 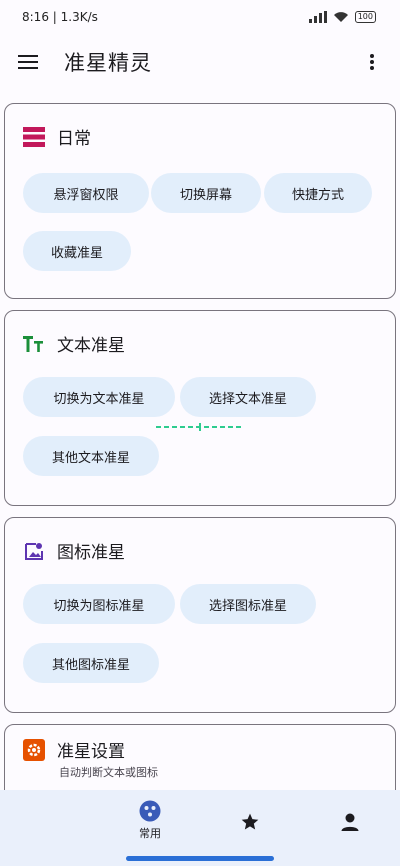 I want to click on app-bar: 准星精灵, so click(x=200, y=62).